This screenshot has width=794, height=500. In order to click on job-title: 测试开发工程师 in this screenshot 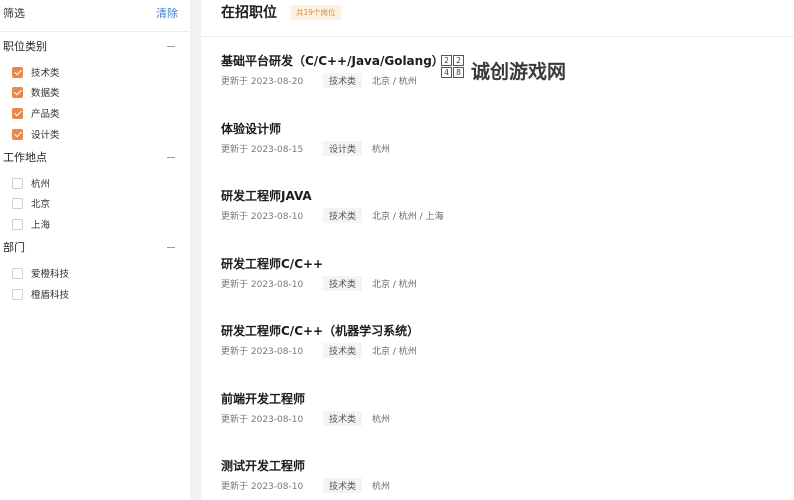, I will do `click(501, 466)`.